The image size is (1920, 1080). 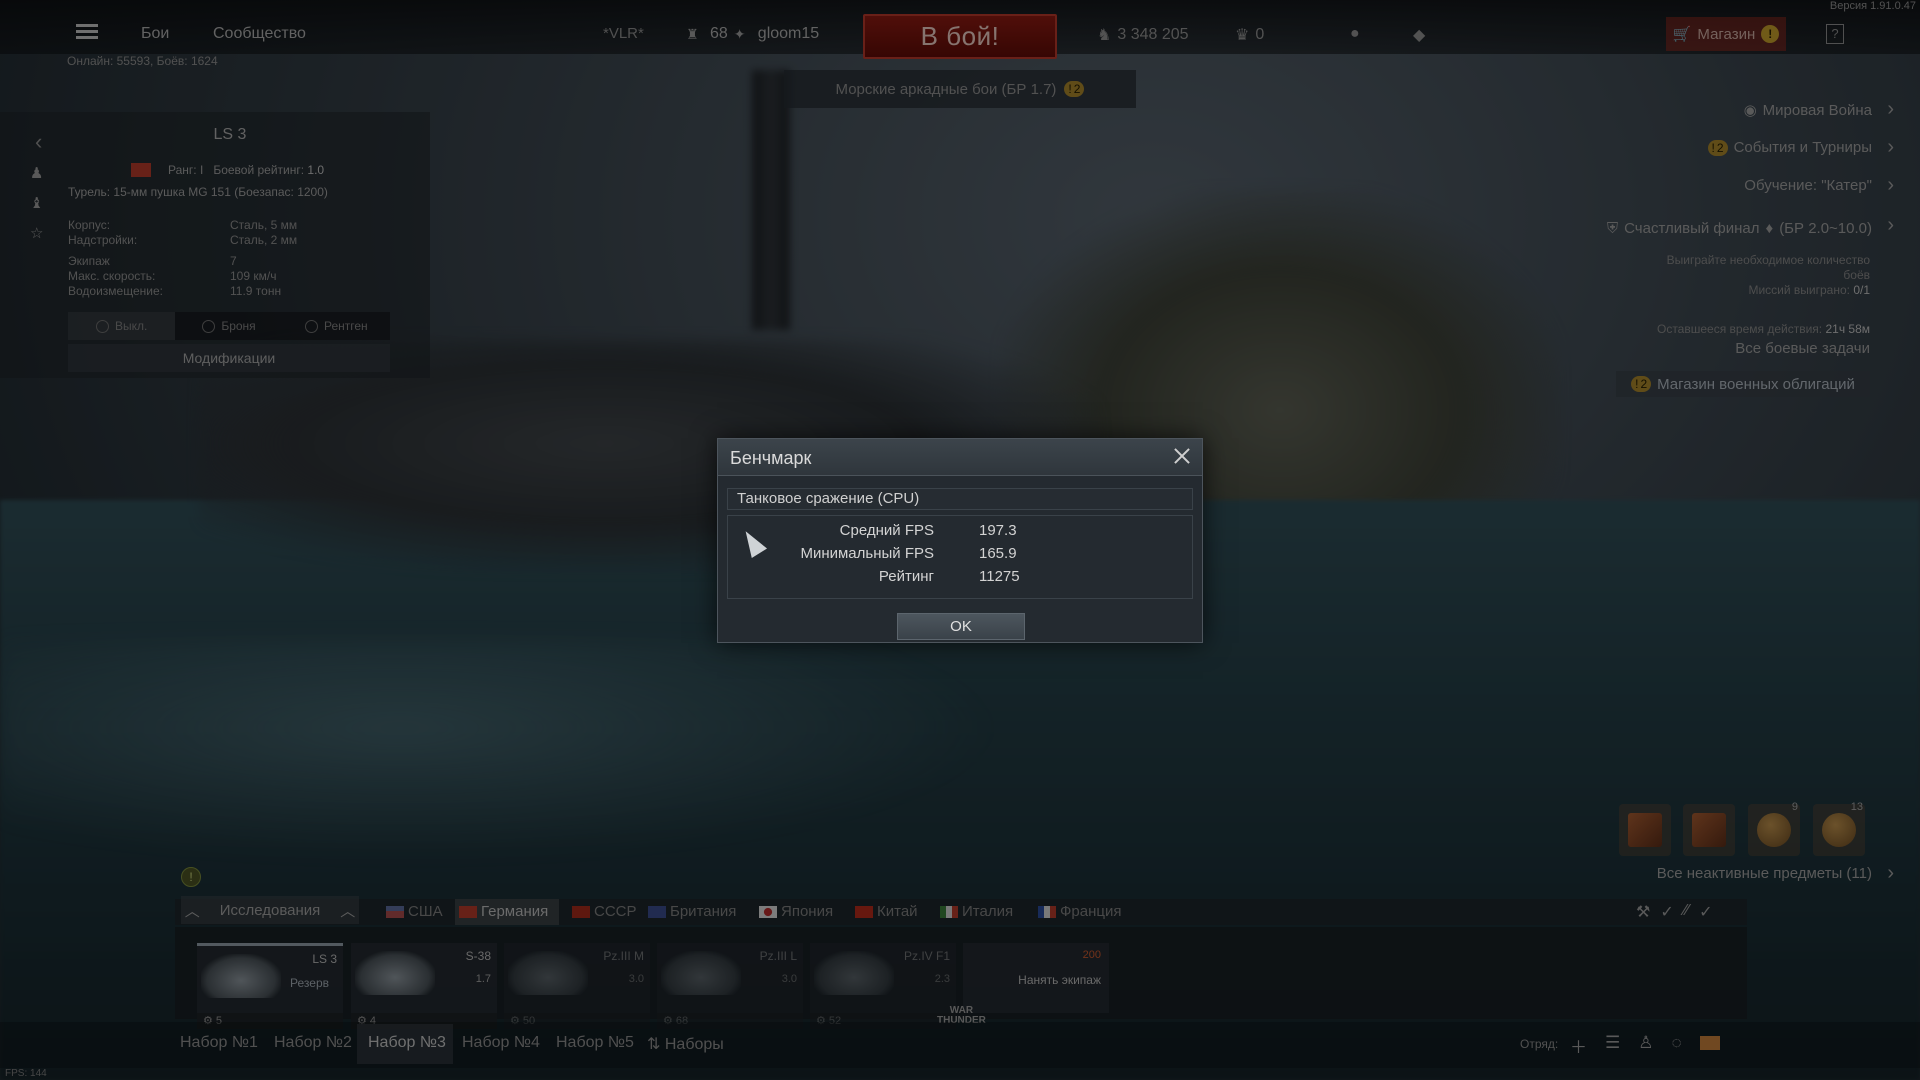 I want to click on ok-button: OK, so click(x=961, y=626).